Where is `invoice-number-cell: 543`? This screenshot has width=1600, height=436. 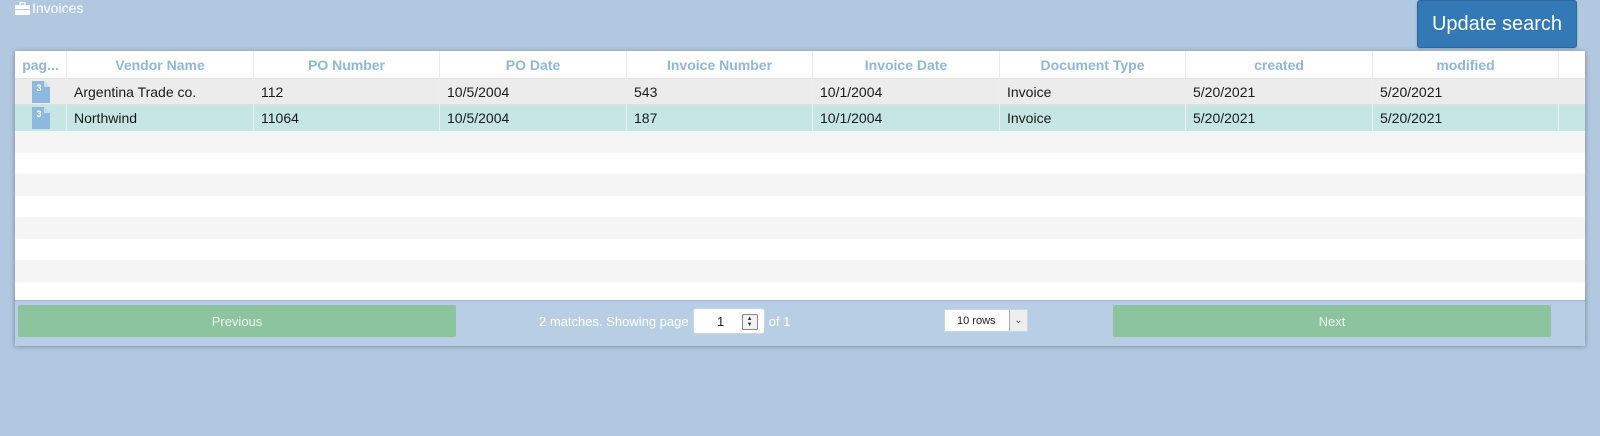 invoice-number-cell: 543 is located at coordinates (720, 92).